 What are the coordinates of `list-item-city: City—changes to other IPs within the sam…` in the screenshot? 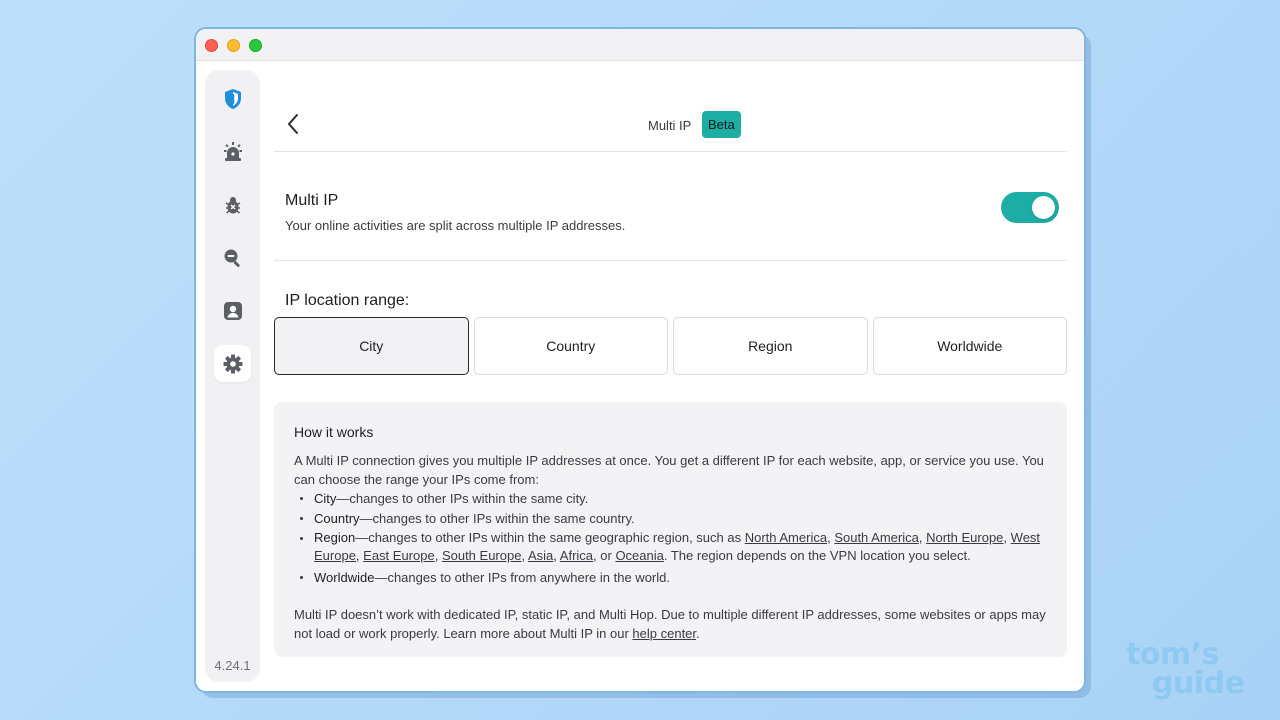 It's located at (670, 498).